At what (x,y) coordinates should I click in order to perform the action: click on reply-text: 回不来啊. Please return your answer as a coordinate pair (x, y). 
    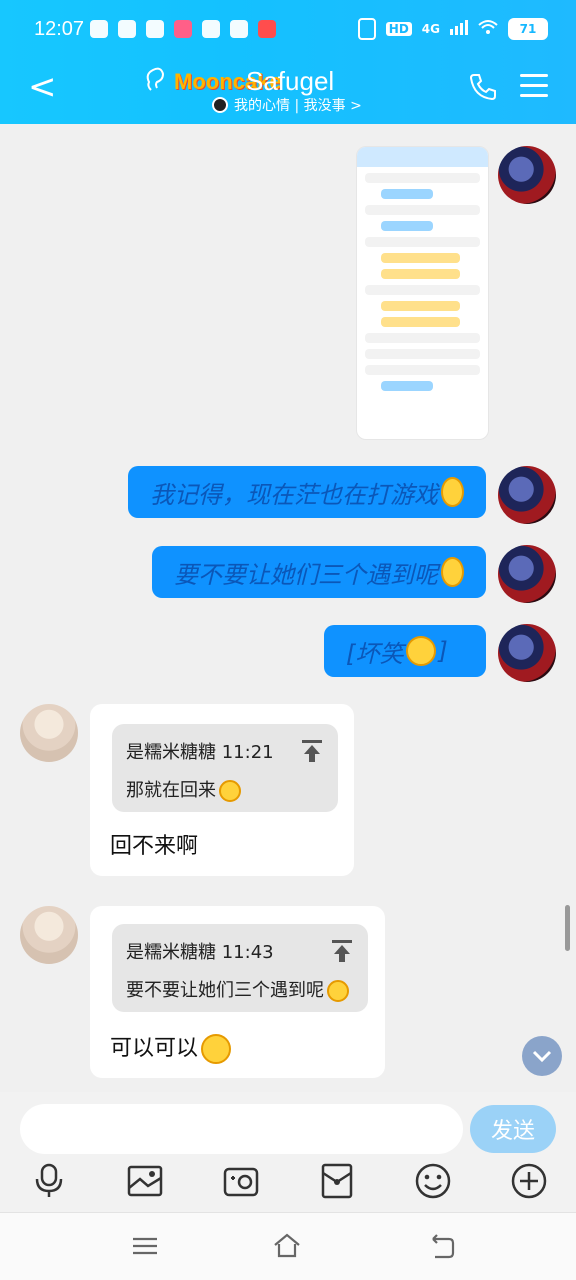
    Looking at the image, I should click on (154, 846).